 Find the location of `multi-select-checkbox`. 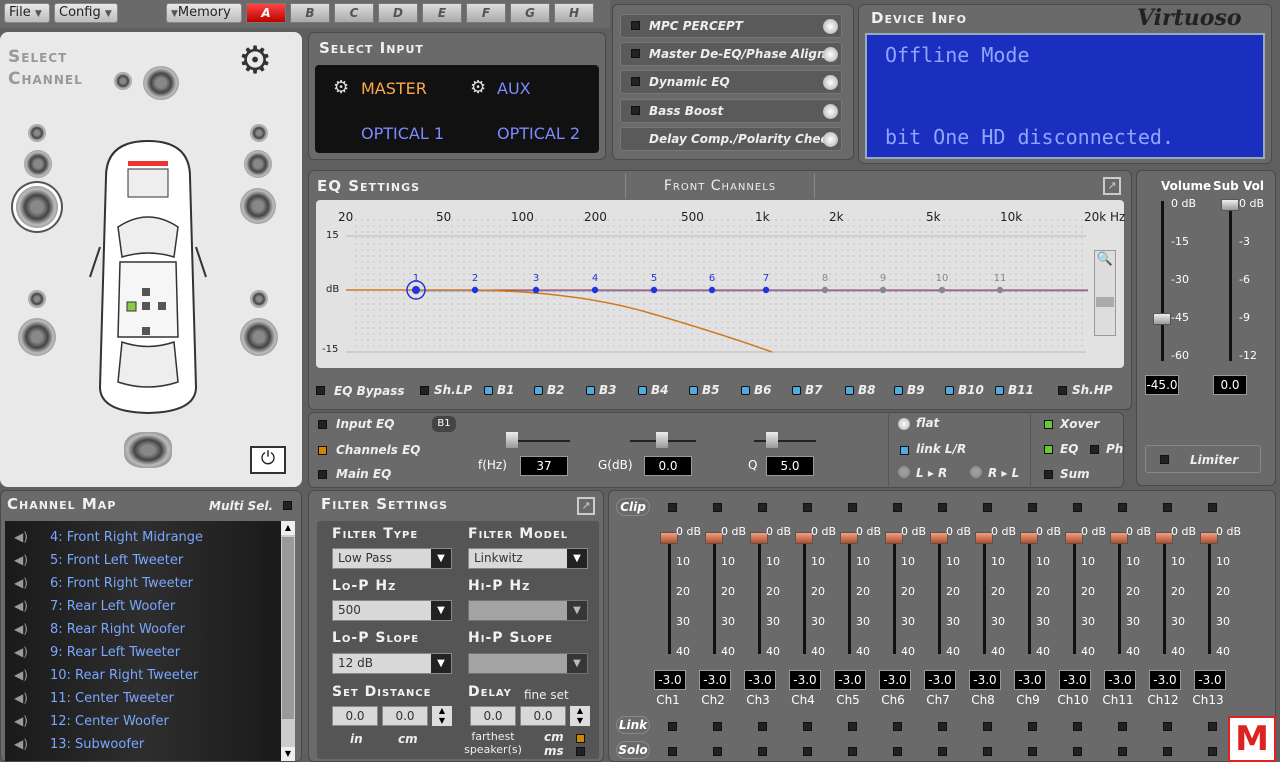

multi-select-checkbox is located at coordinates (287, 505).